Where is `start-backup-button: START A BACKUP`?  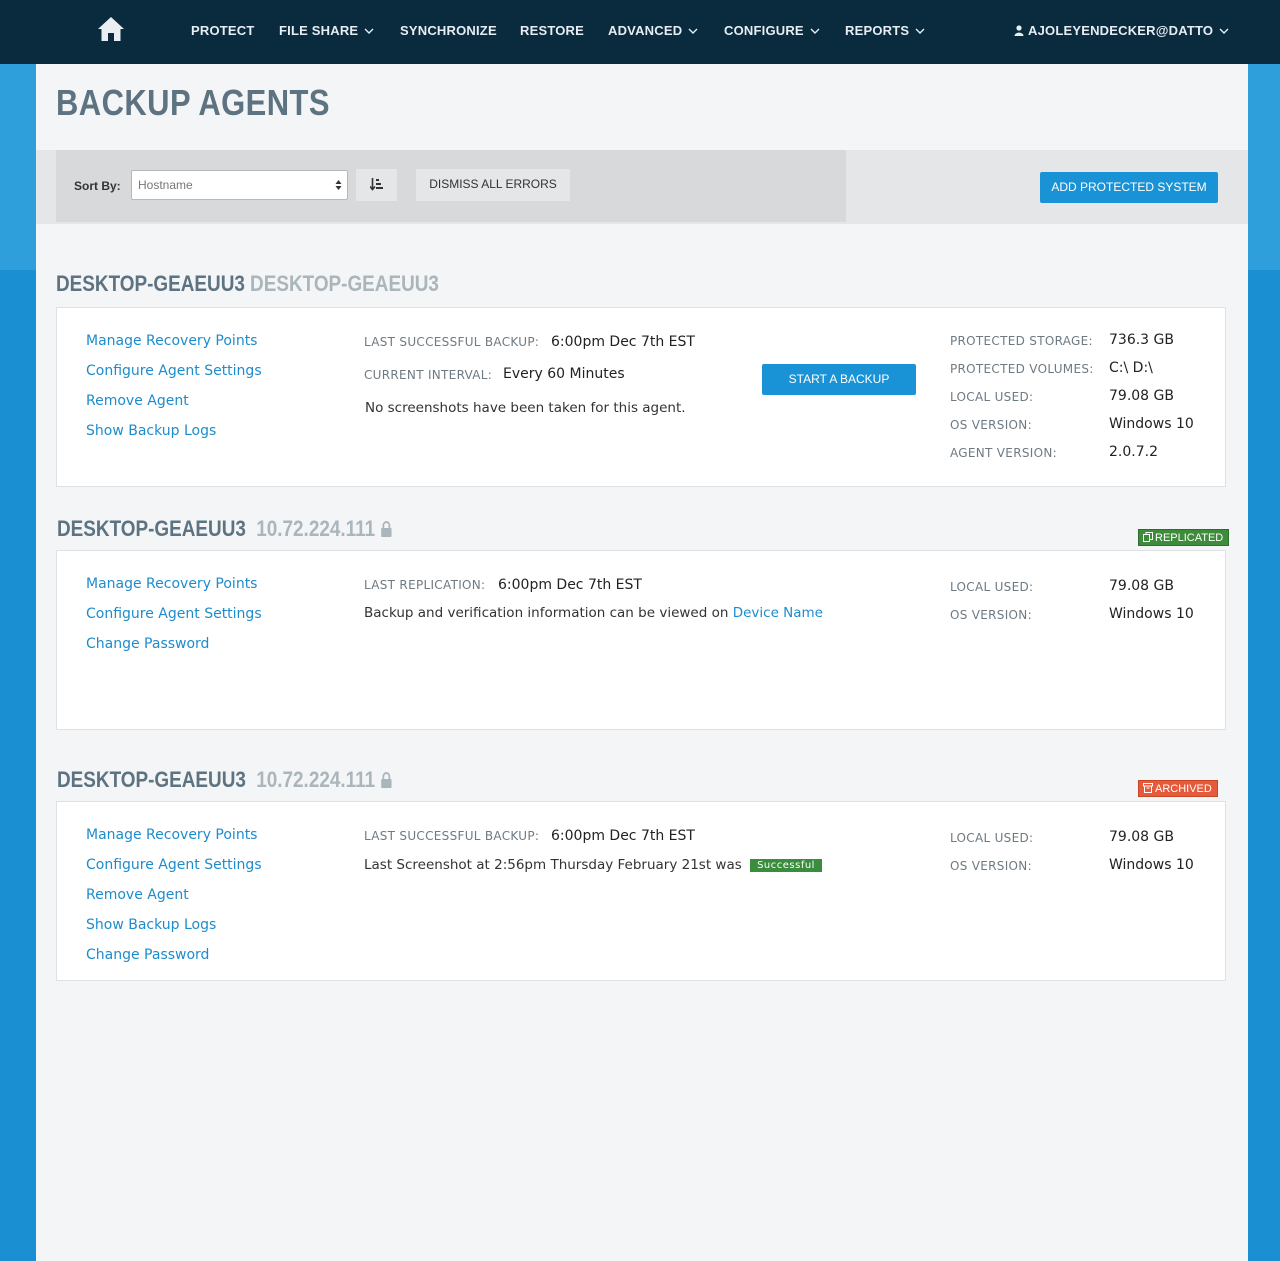
start-backup-button: START A BACKUP is located at coordinates (839, 379).